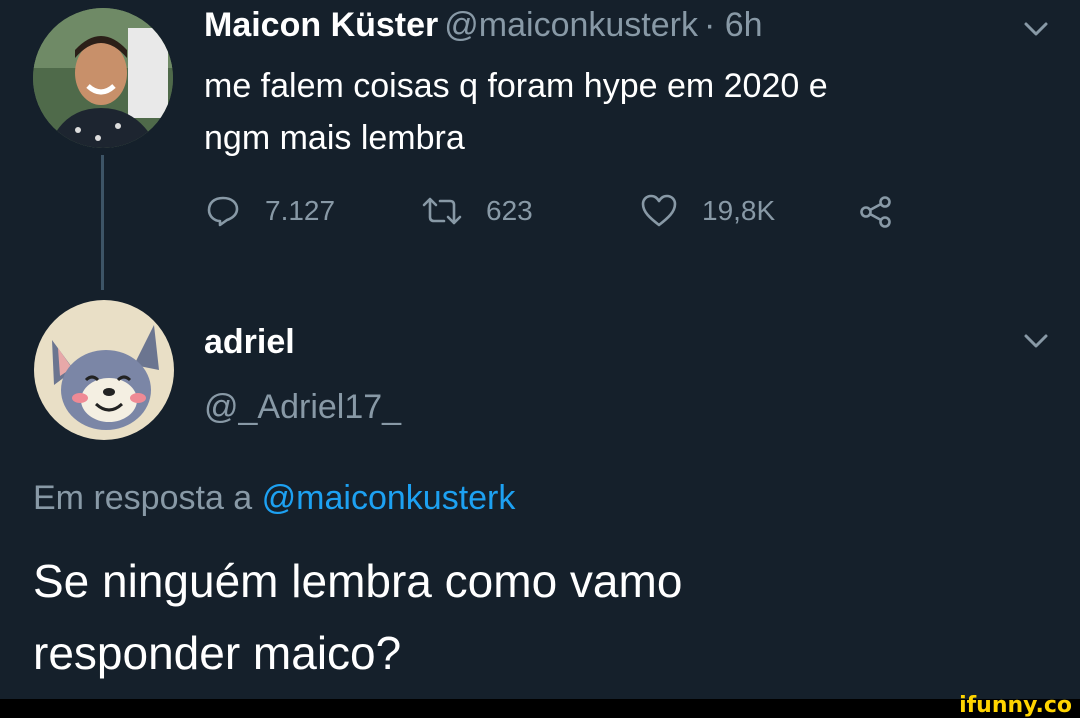  What do you see at coordinates (358, 581) in the screenshot?
I see `reply-text-line: Se ninguém lembra como vamo` at bounding box center [358, 581].